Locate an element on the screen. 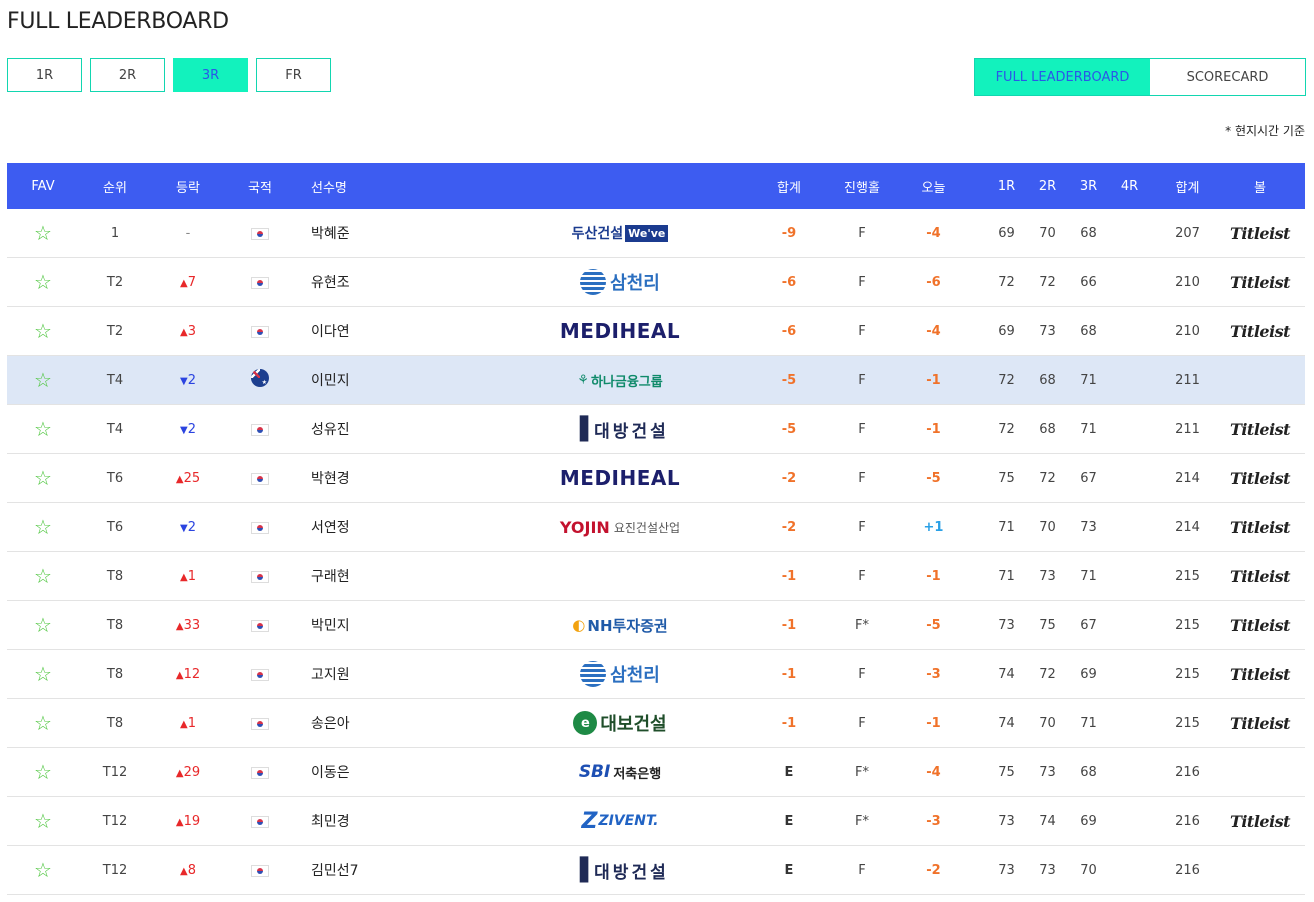 This screenshot has width=1314, height=902. sponsor-name: 대방건설 is located at coordinates (631, 431).